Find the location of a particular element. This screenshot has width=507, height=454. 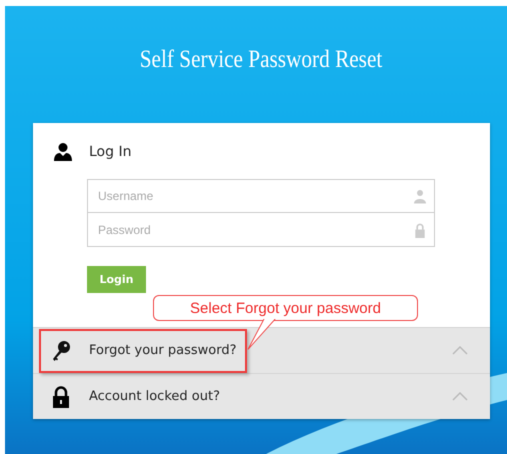

callout-text: Select Forgot your password is located at coordinates (285, 308).